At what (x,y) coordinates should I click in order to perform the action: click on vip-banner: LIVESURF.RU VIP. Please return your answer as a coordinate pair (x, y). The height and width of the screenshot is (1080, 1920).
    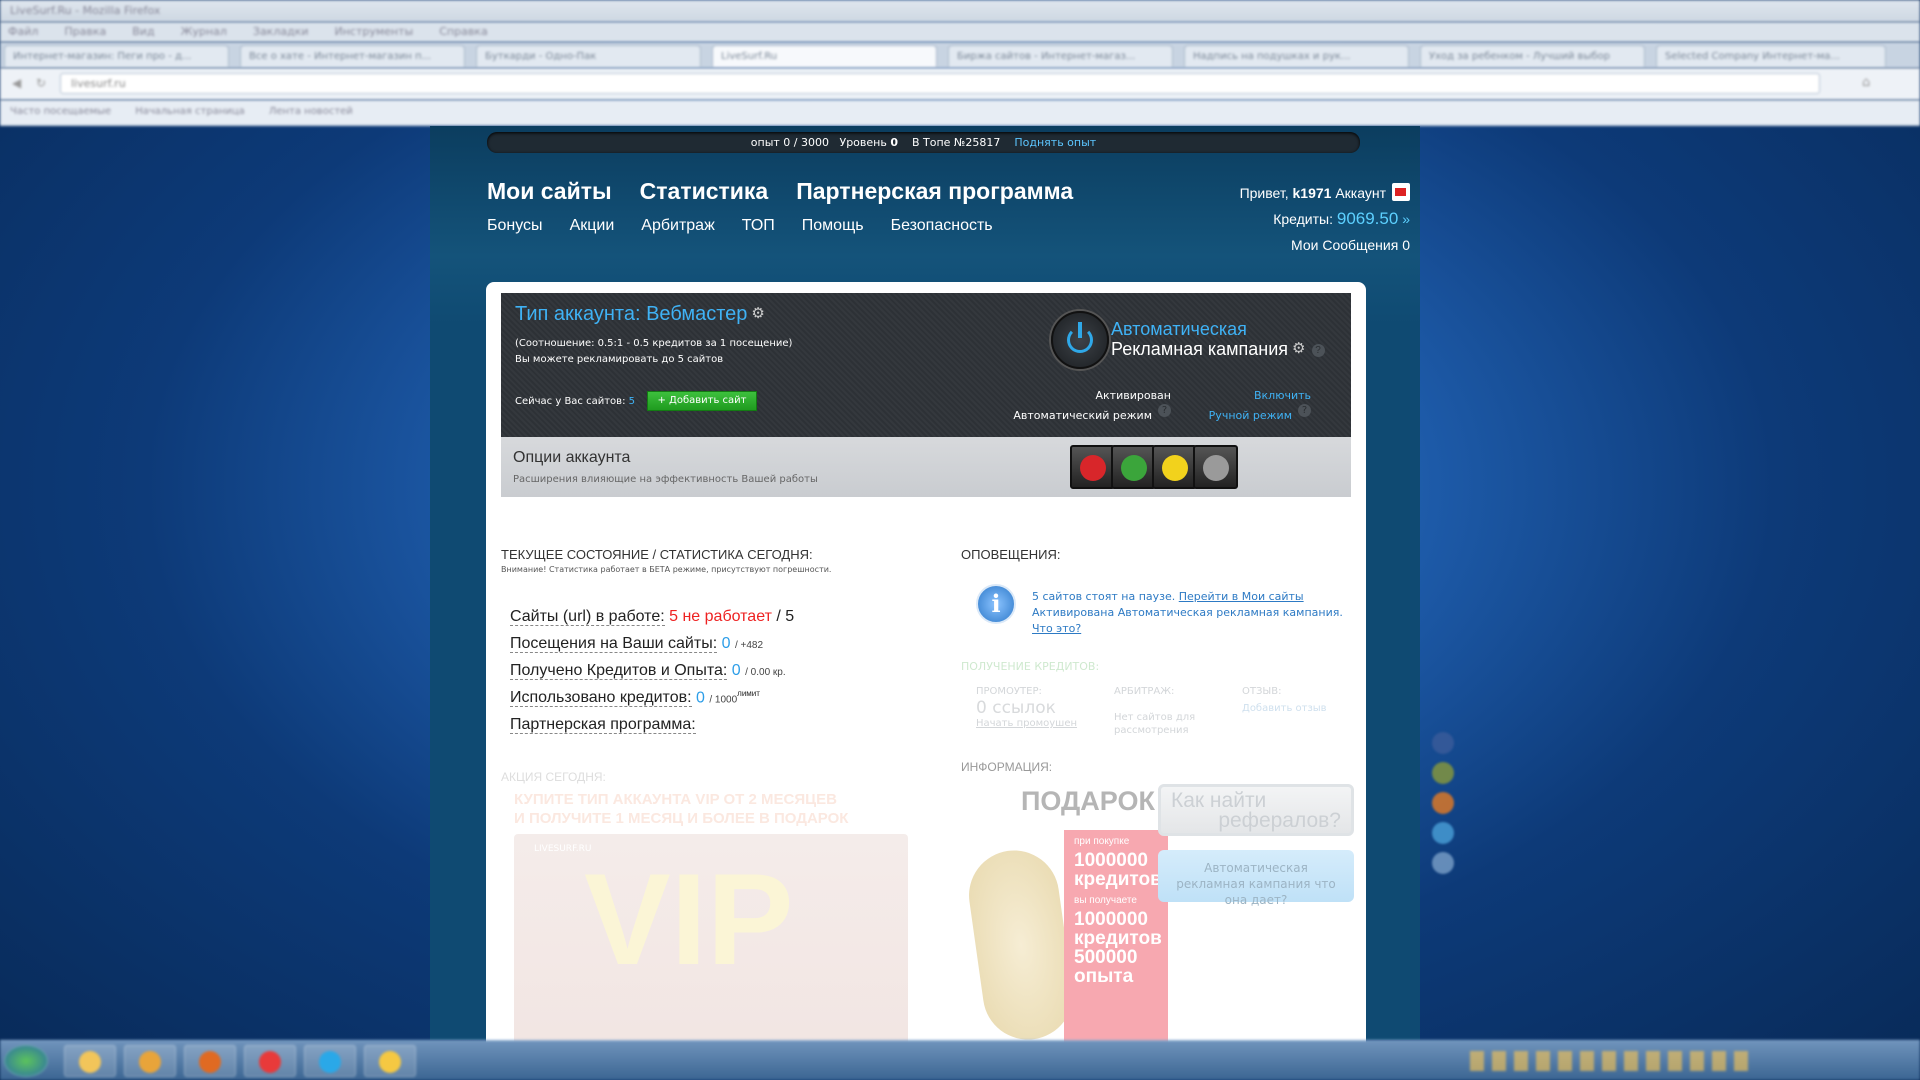
    Looking at the image, I should click on (711, 948).